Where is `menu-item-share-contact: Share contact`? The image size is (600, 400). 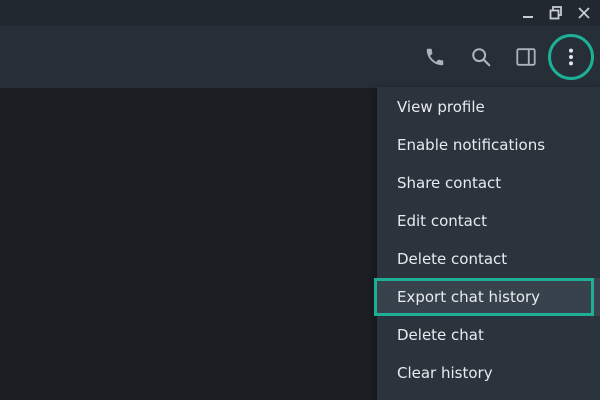
menu-item-share-contact: Share contact is located at coordinates (488, 183).